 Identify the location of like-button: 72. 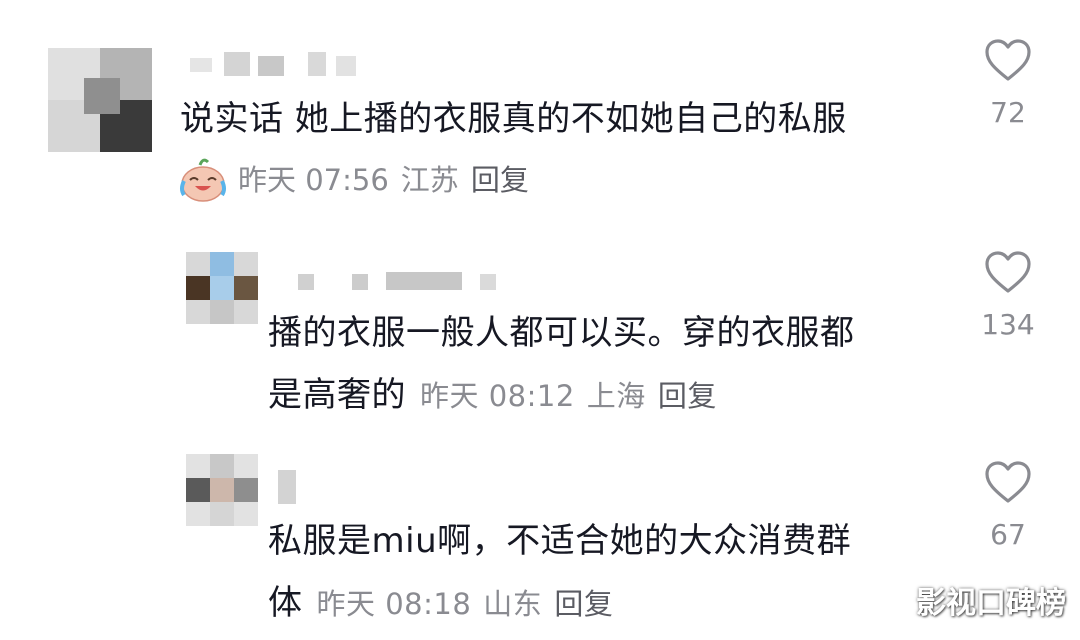
(1008, 83).